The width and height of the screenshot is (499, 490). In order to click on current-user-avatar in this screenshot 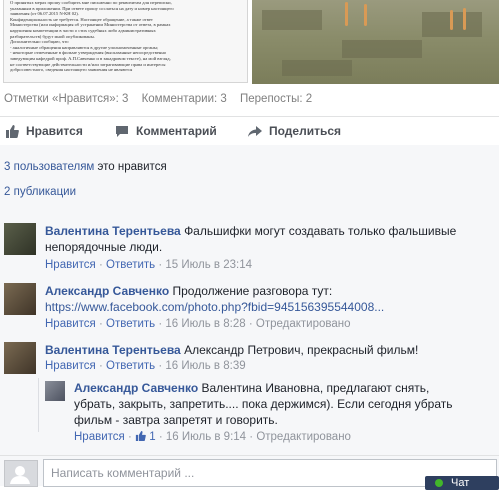, I will do `click(21, 473)`.